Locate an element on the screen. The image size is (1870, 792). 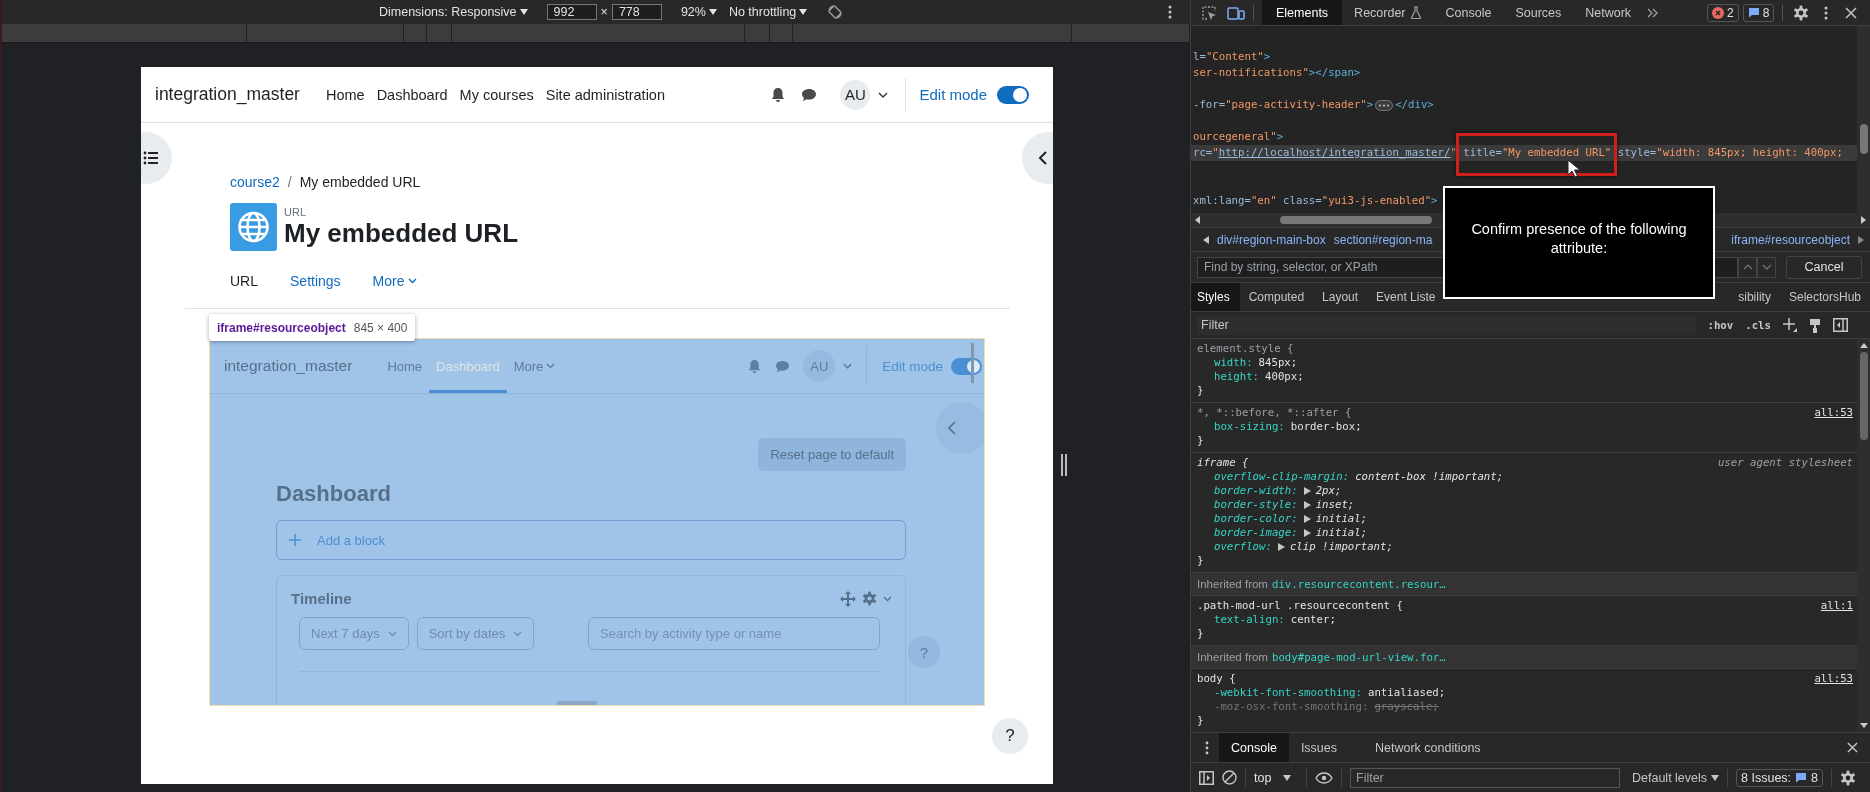
css-selector: element.style { is located at coordinates (1245, 349).